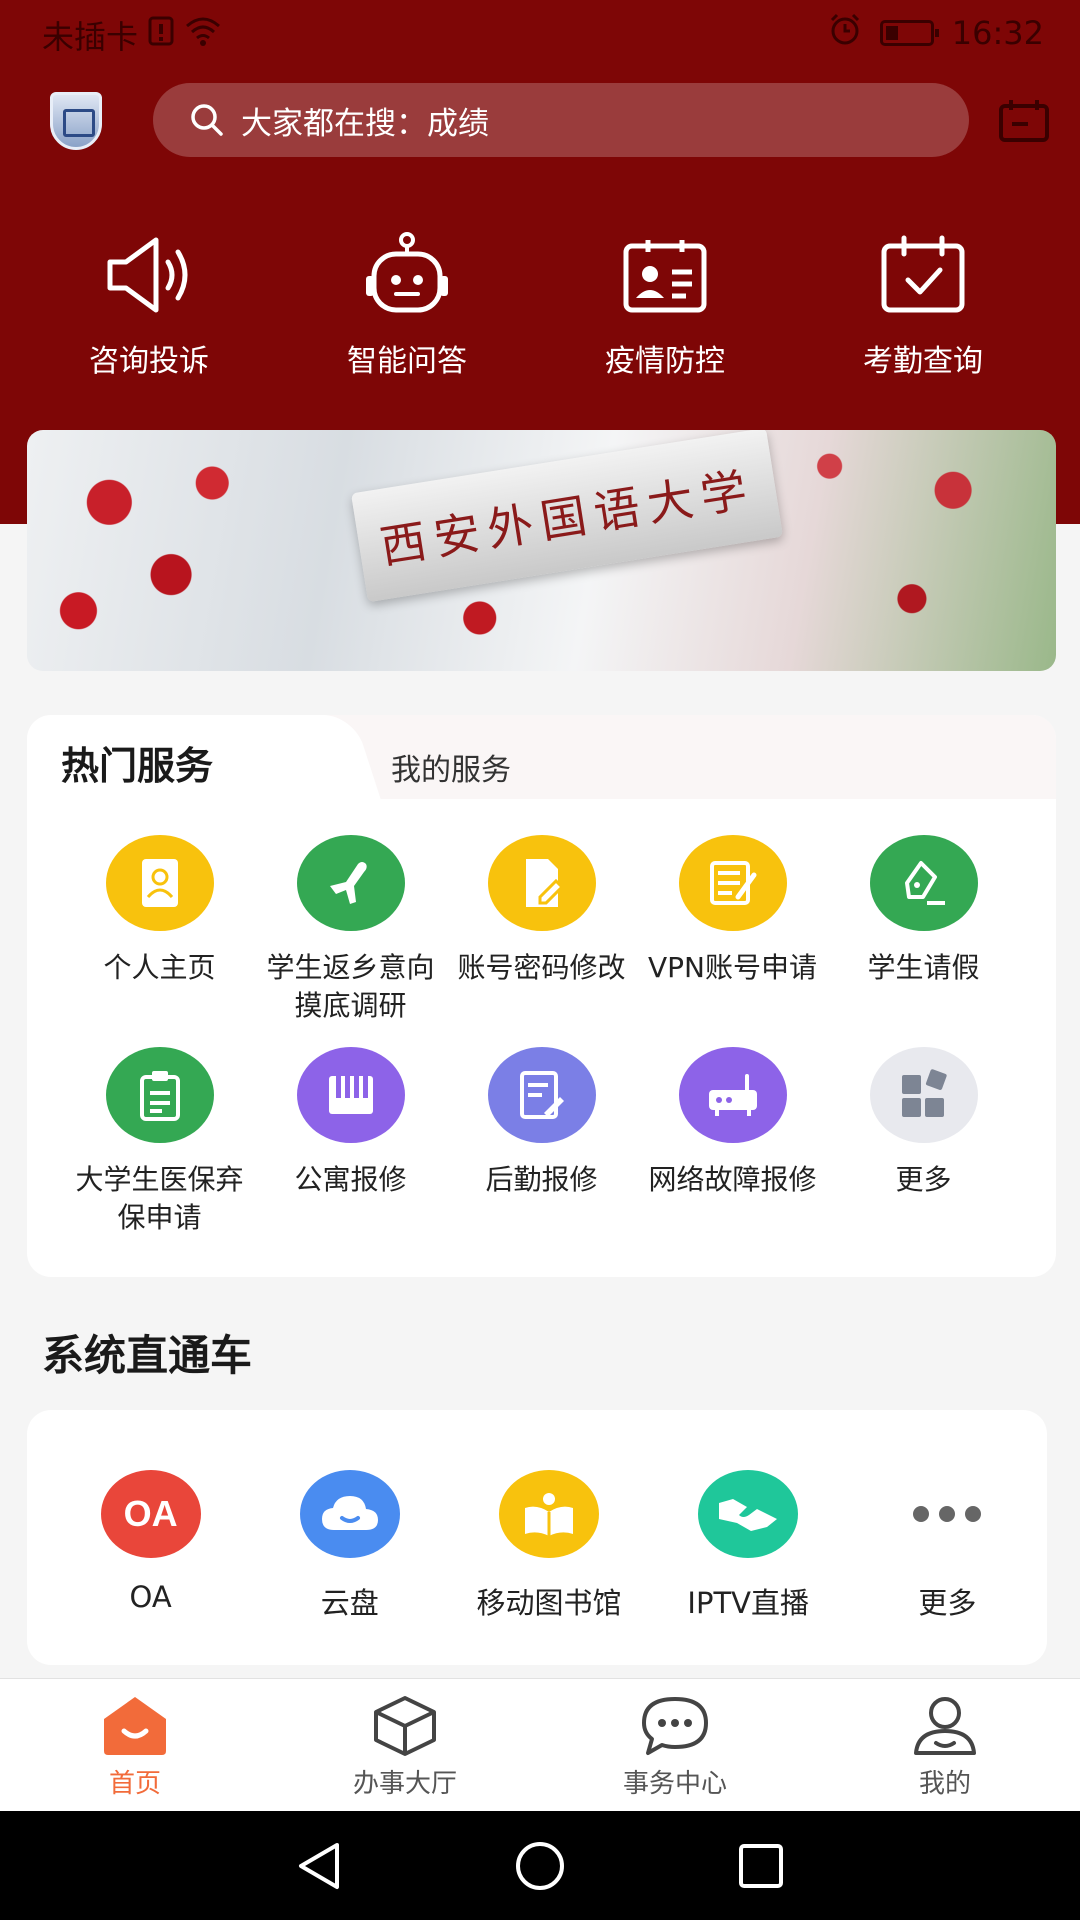  Describe the element at coordinates (183, 757) in the screenshot. I see `tab-hot-services: 热门服务` at that location.